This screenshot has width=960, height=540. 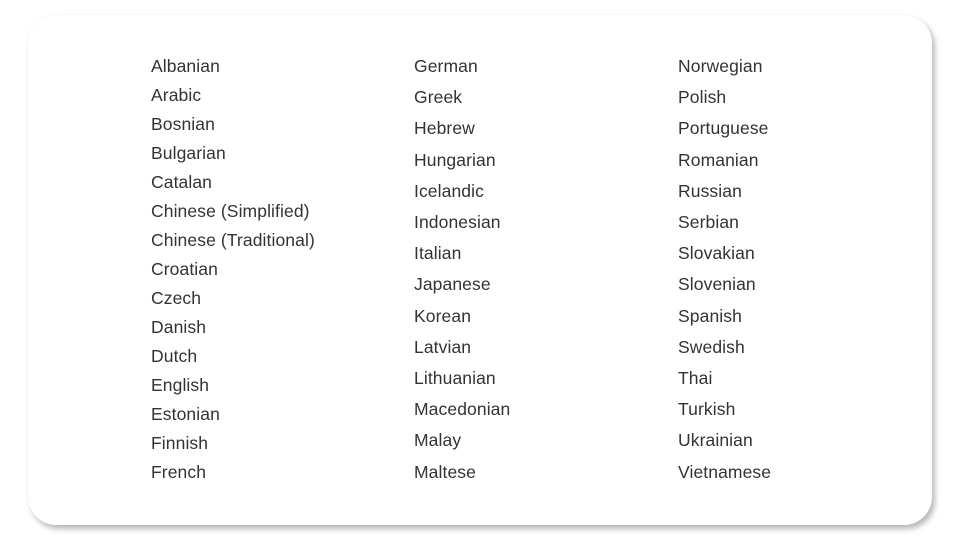 I want to click on language-item: Italian, so click(x=438, y=253).